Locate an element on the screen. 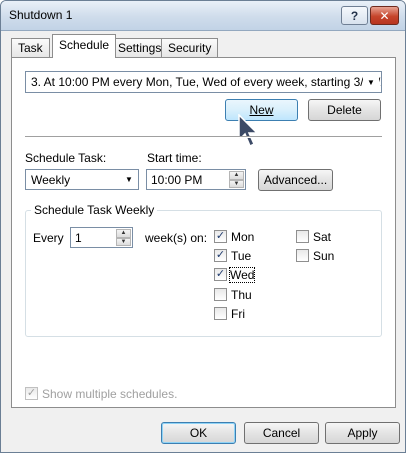  schedule-task-value: Weekly is located at coordinates (51, 180).